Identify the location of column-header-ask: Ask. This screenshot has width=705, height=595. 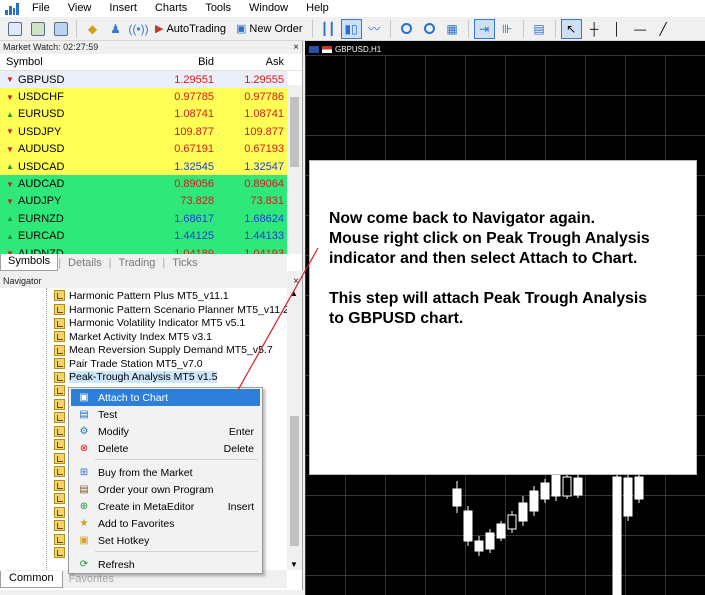
(250, 62).